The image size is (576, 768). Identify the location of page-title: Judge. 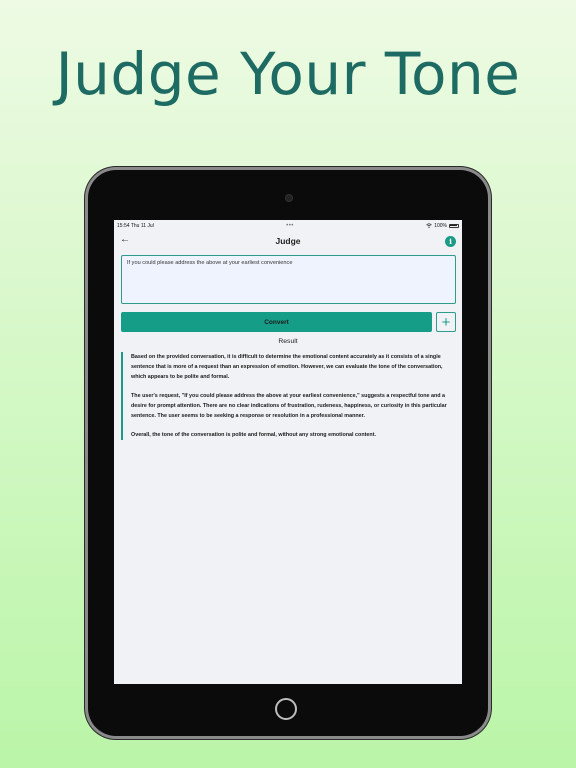
(288, 241).